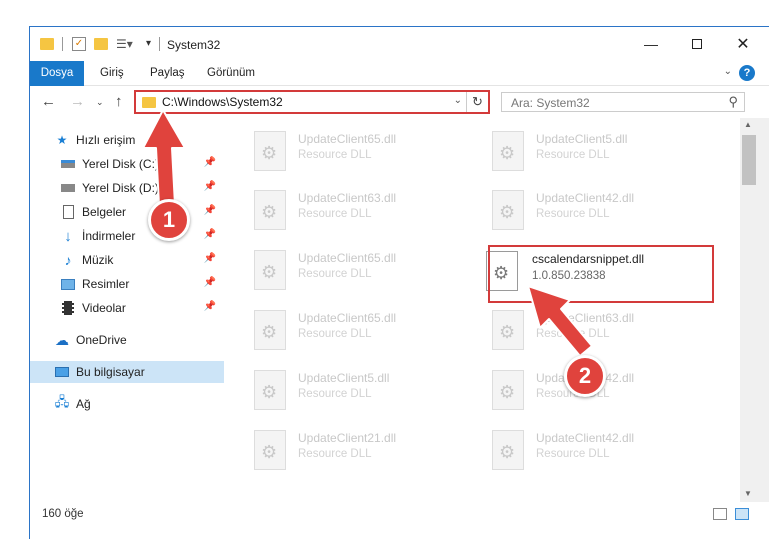  Describe the element at coordinates (720, 514) in the screenshot. I see `details-view-icon` at that location.